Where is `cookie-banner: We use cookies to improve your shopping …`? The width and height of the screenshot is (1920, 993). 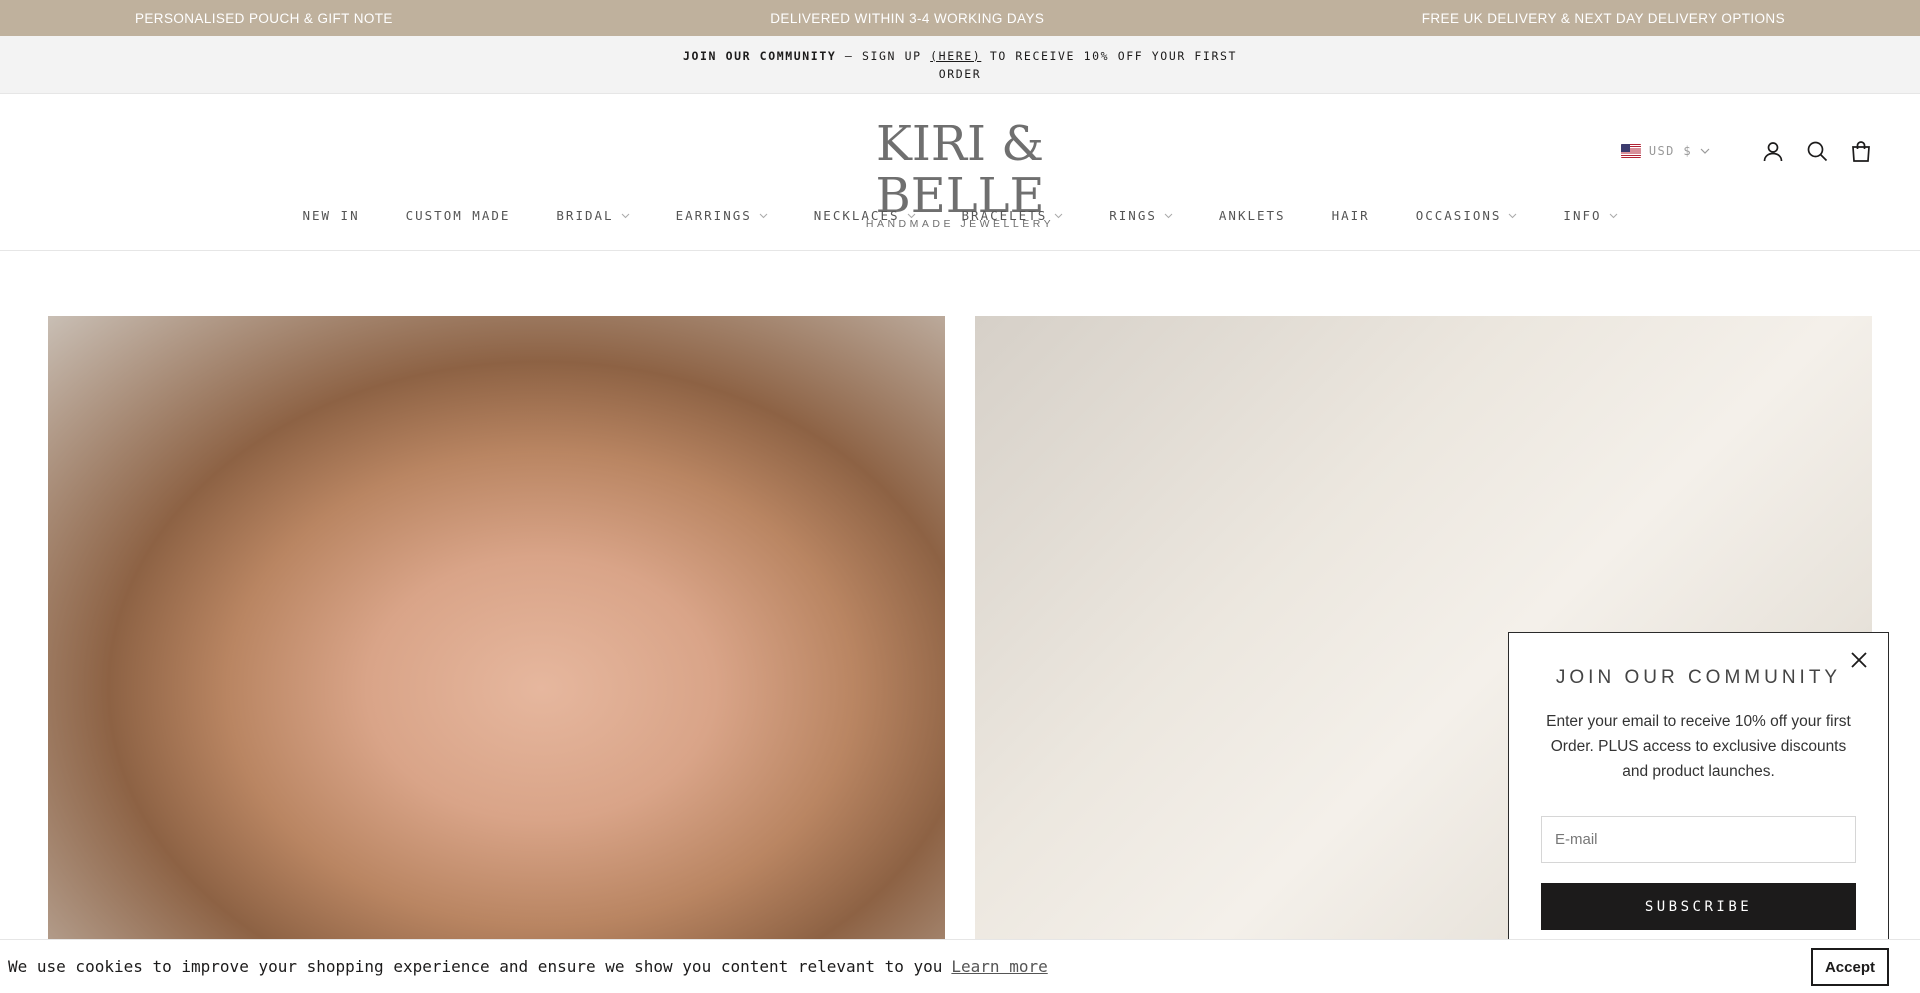
cookie-banner: We use cookies to improve your shopping … is located at coordinates (960, 966).